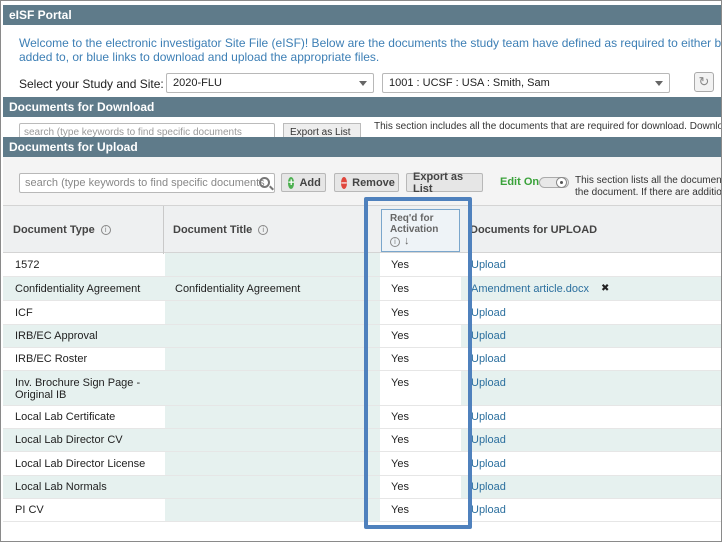  Describe the element at coordinates (520, 182) in the screenshot. I see `edit-on-label: Edit On` at that location.